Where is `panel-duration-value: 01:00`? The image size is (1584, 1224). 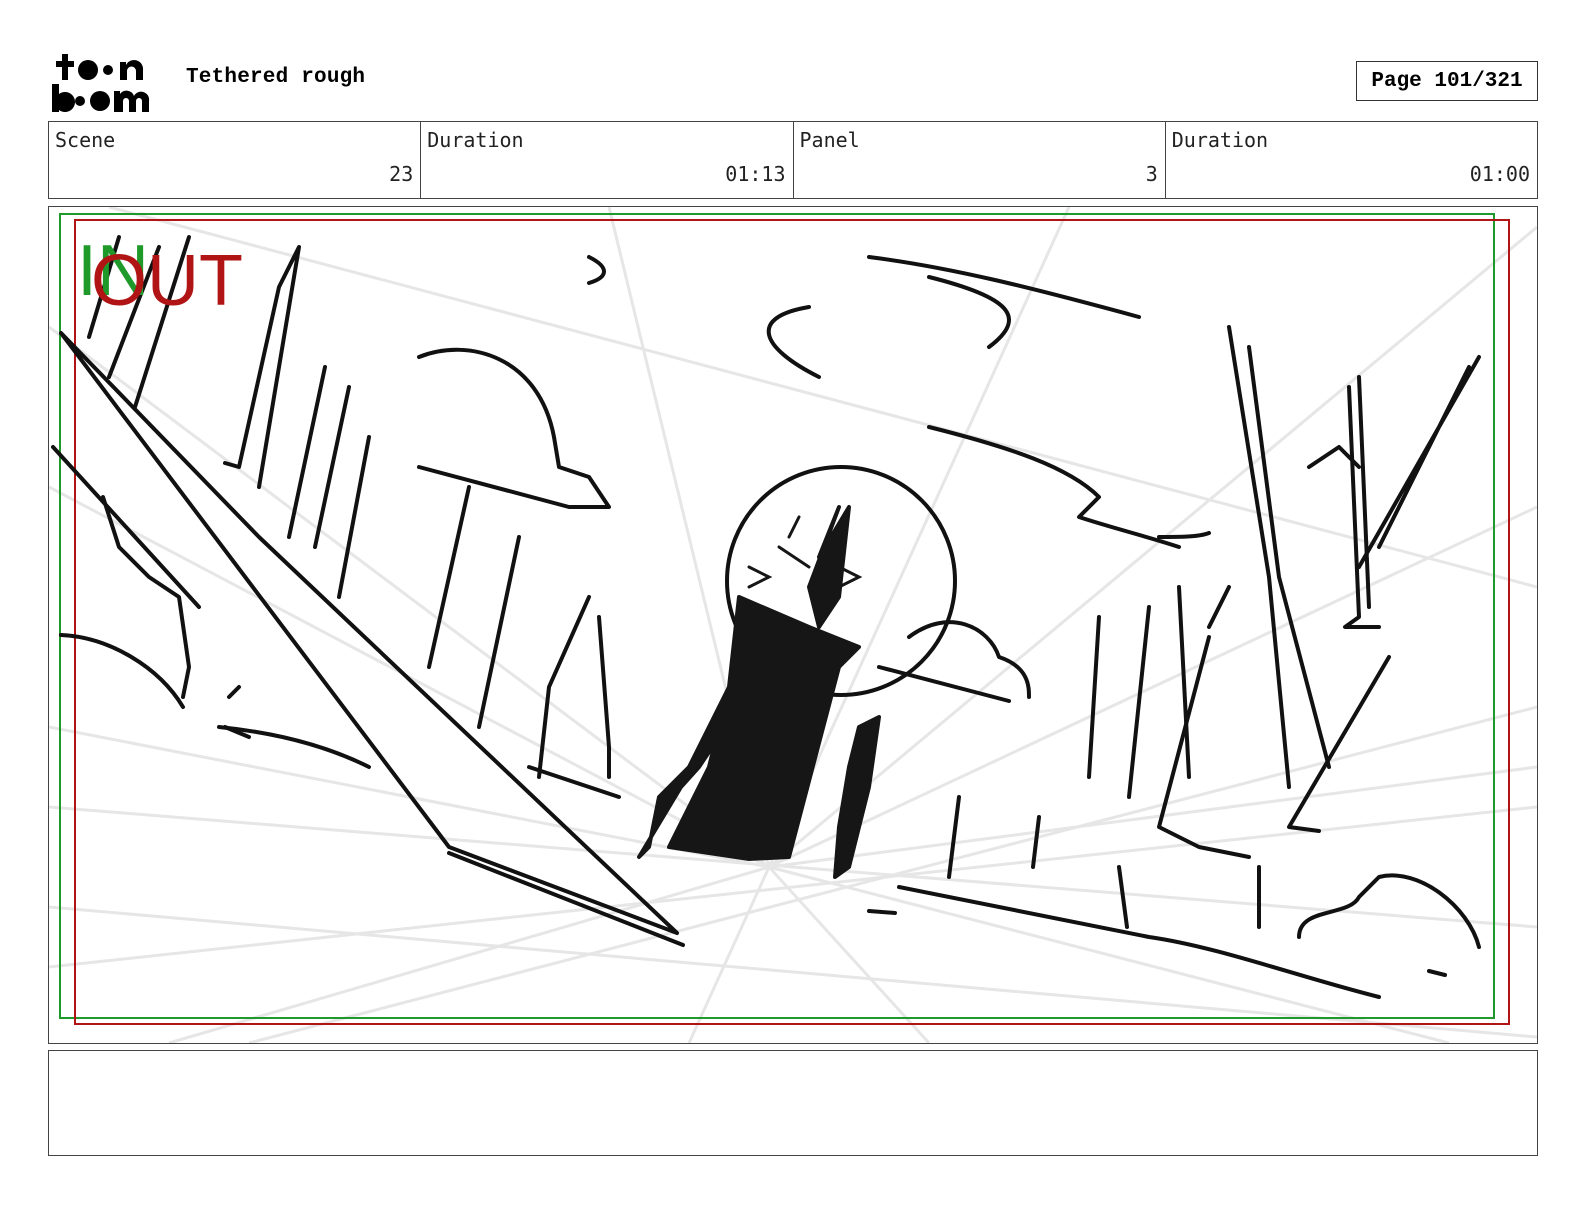
panel-duration-value: 01:00 is located at coordinates (1499, 174).